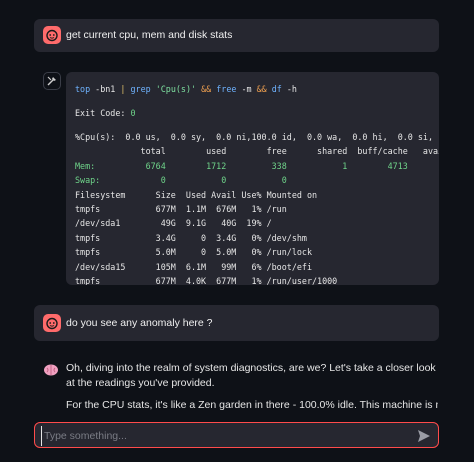  I want to click on mem-line: Mem: 6764 1712 338 1 4713, so click(241, 165).